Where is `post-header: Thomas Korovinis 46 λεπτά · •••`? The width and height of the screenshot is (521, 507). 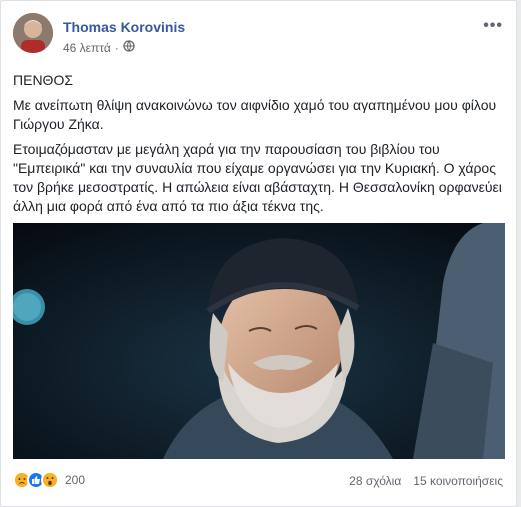 post-header: Thomas Korovinis 46 λεπτά · ••• is located at coordinates (258, 35).